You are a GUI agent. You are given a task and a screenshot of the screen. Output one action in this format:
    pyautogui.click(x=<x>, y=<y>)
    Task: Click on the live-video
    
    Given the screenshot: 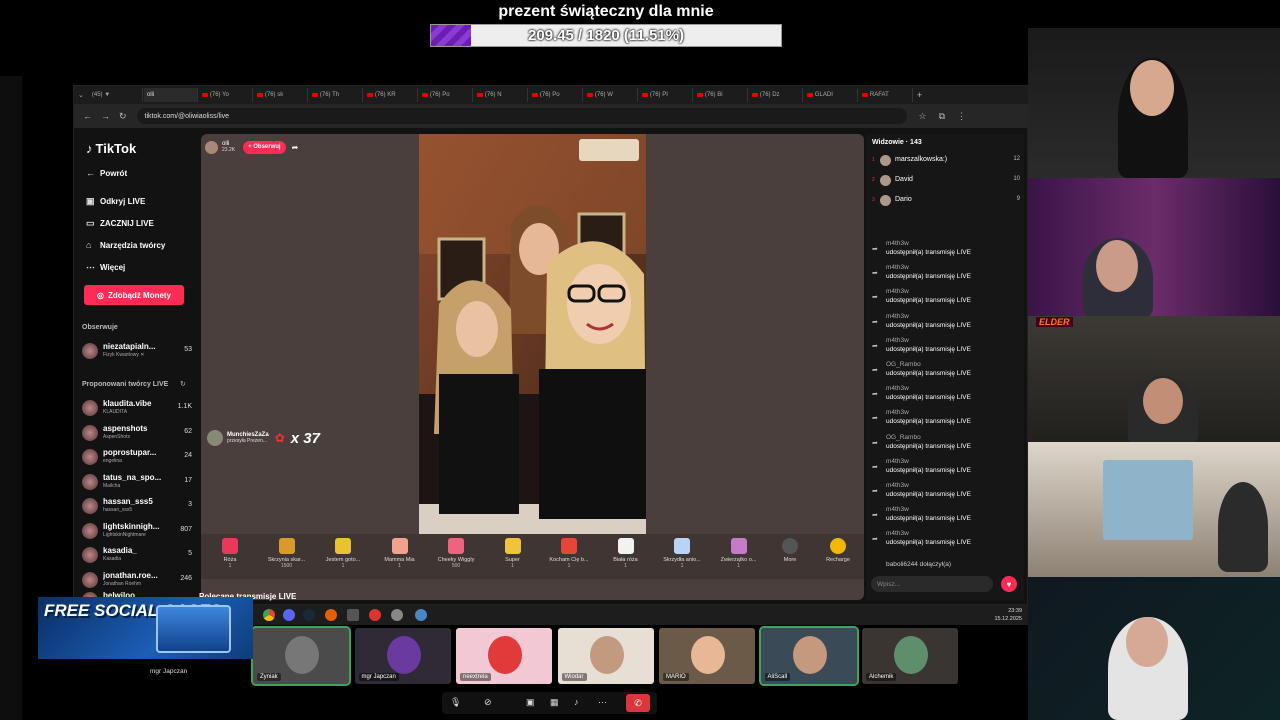 What is the action you would take?
    pyautogui.click(x=532, y=334)
    